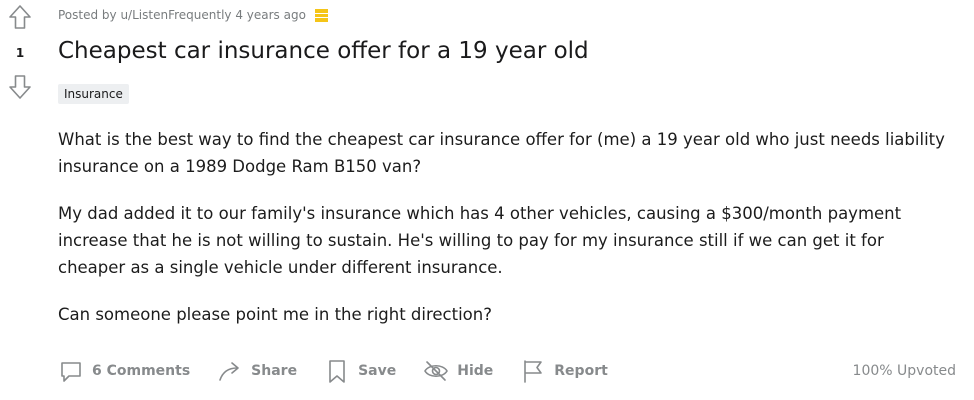 This screenshot has height=400, width=974. Describe the element at coordinates (436, 371) in the screenshot. I see `eye-slash-icon` at that location.